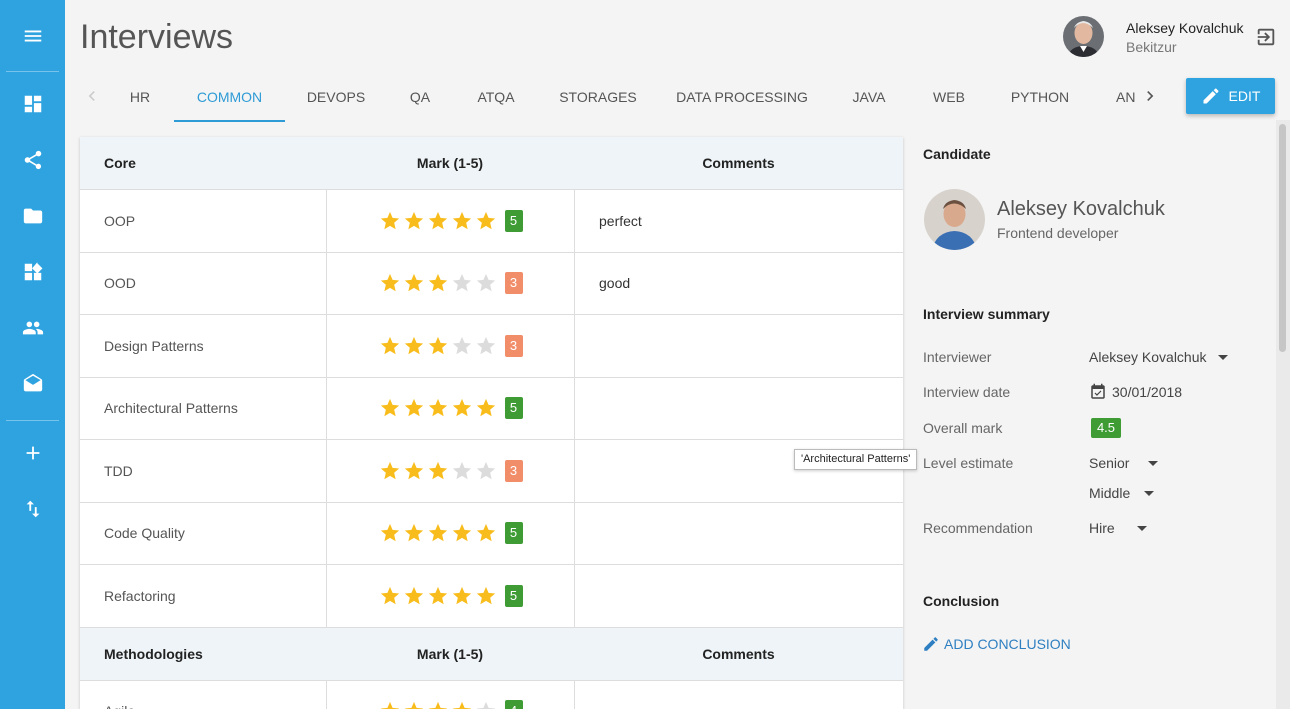 The image size is (1290, 709). What do you see at coordinates (738, 283) in the screenshot?
I see `comment-cell: good` at bounding box center [738, 283].